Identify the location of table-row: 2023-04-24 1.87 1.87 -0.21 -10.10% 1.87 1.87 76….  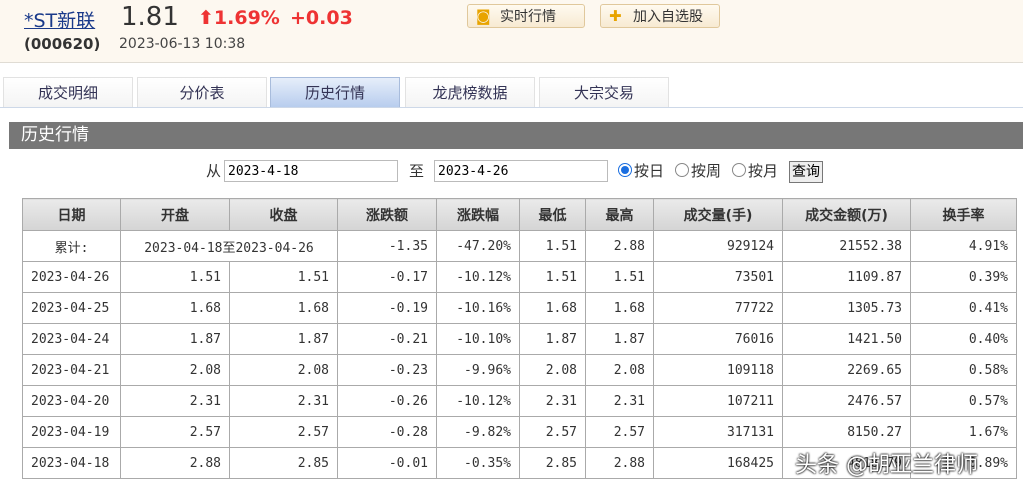
(519, 339).